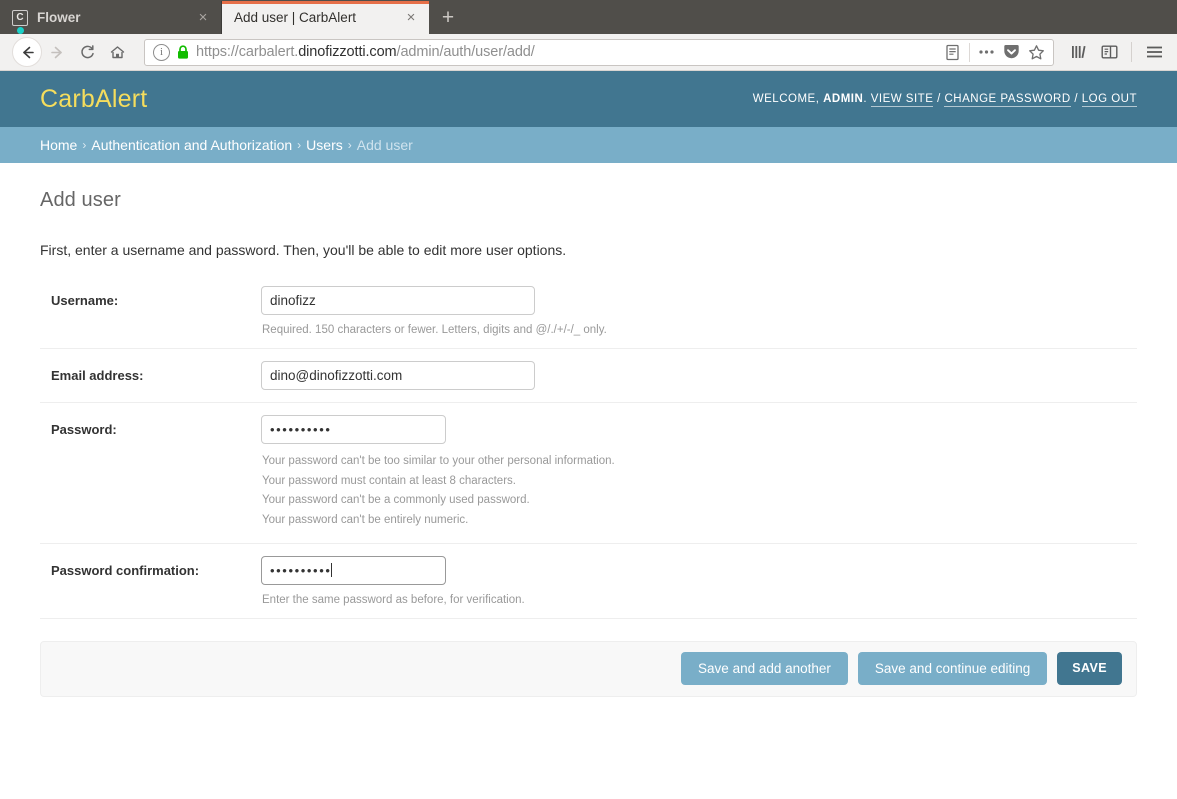 This screenshot has height=799, width=1177. I want to click on menu-icon, so click(1154, 52).